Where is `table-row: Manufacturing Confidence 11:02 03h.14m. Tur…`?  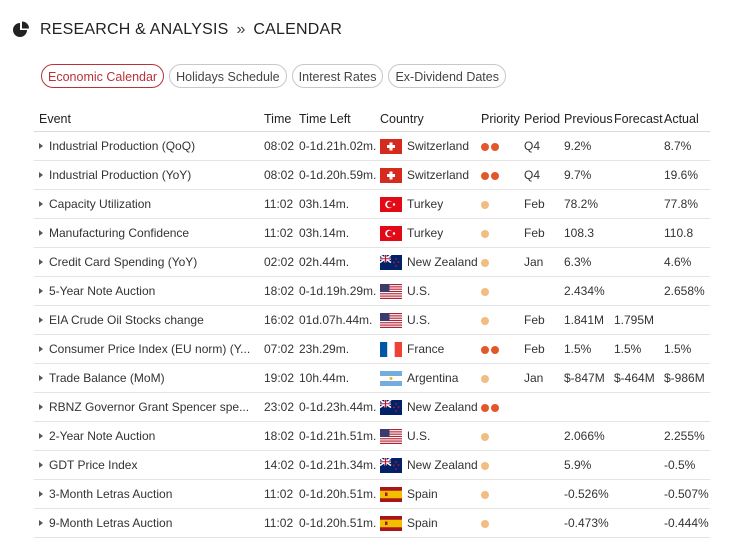 table-row: Manufacturing Confidence 11:02 03h.14m. Tur… is located at coordinates (372, 233).